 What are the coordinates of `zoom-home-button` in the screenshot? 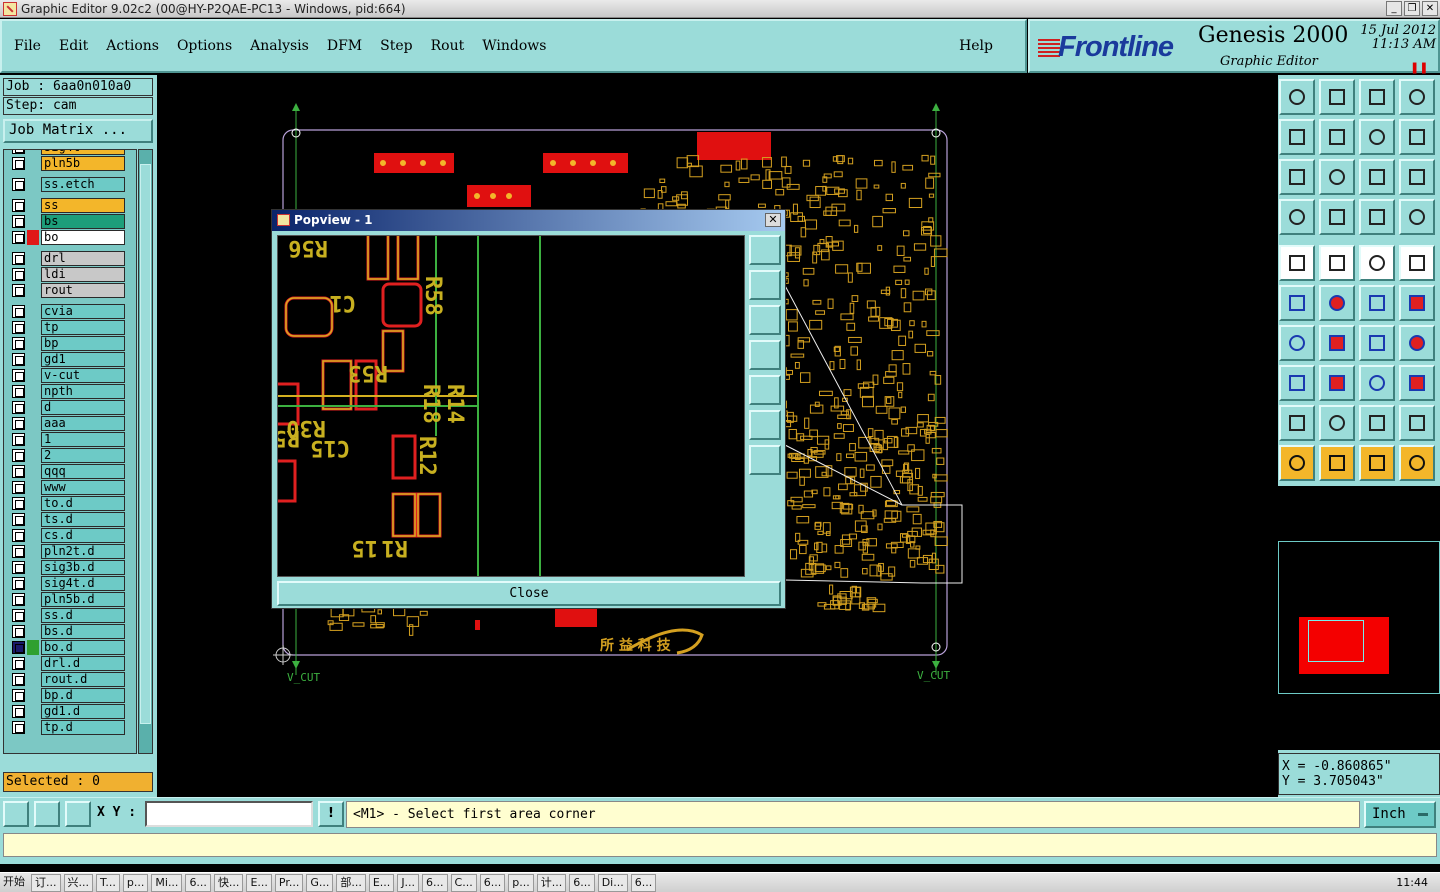 It's located at (1297, 97).